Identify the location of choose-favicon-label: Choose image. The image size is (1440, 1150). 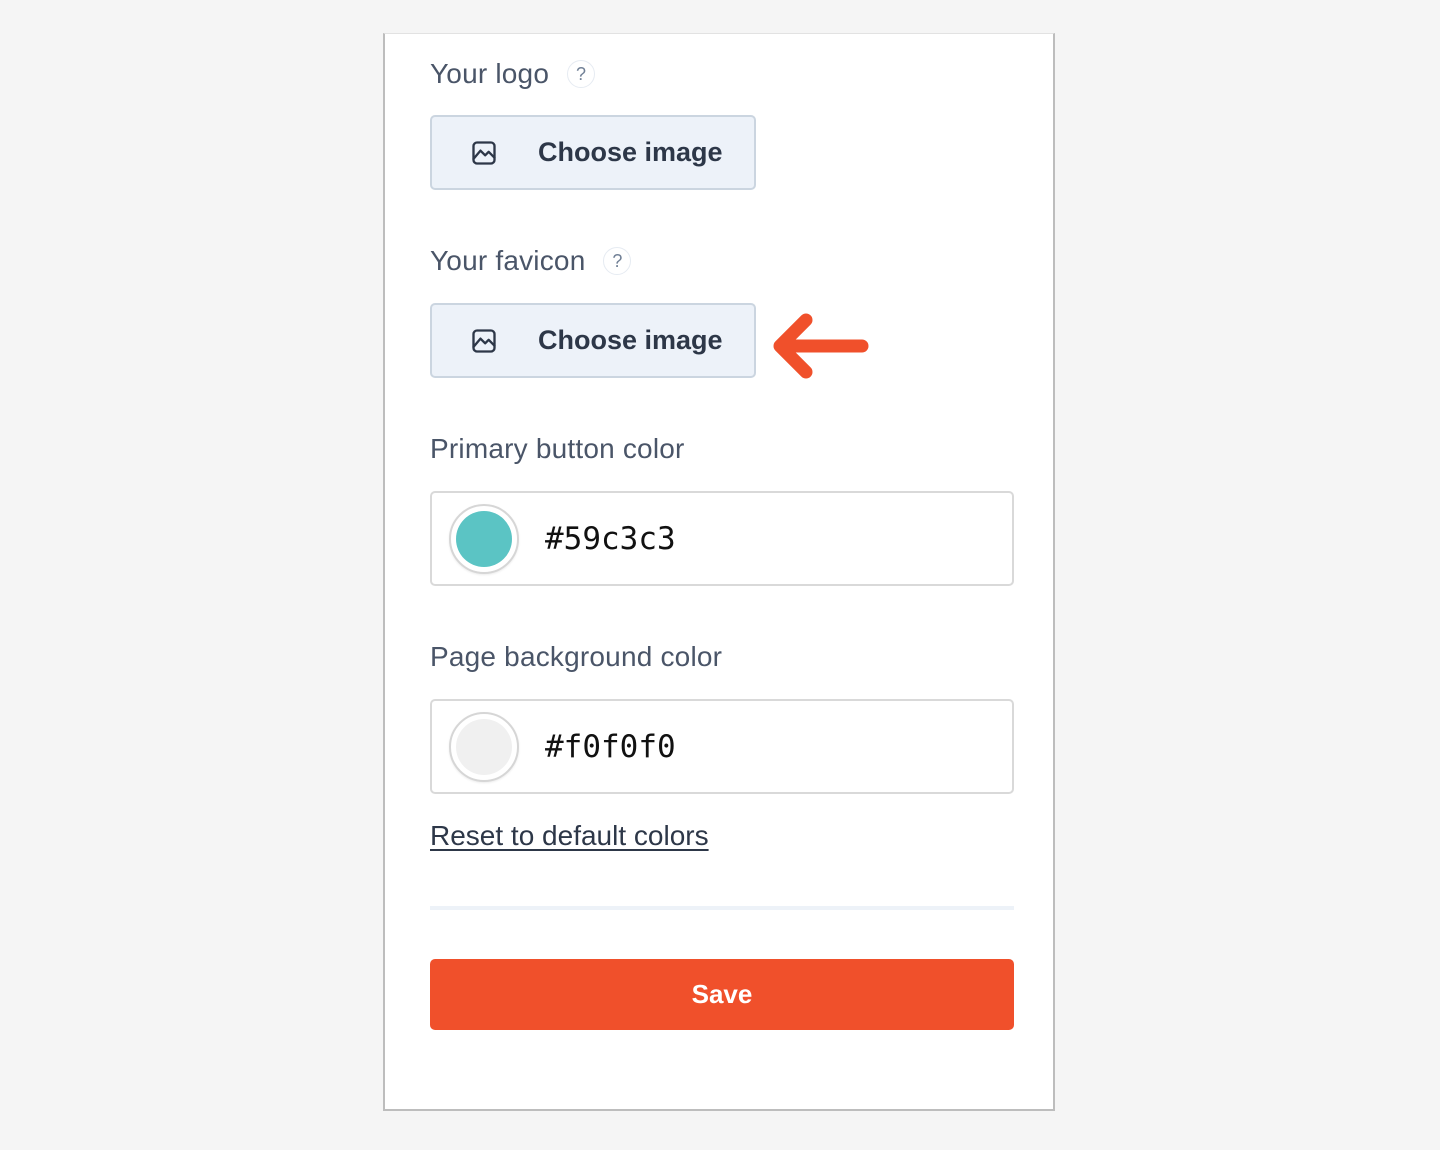
(630, 340).